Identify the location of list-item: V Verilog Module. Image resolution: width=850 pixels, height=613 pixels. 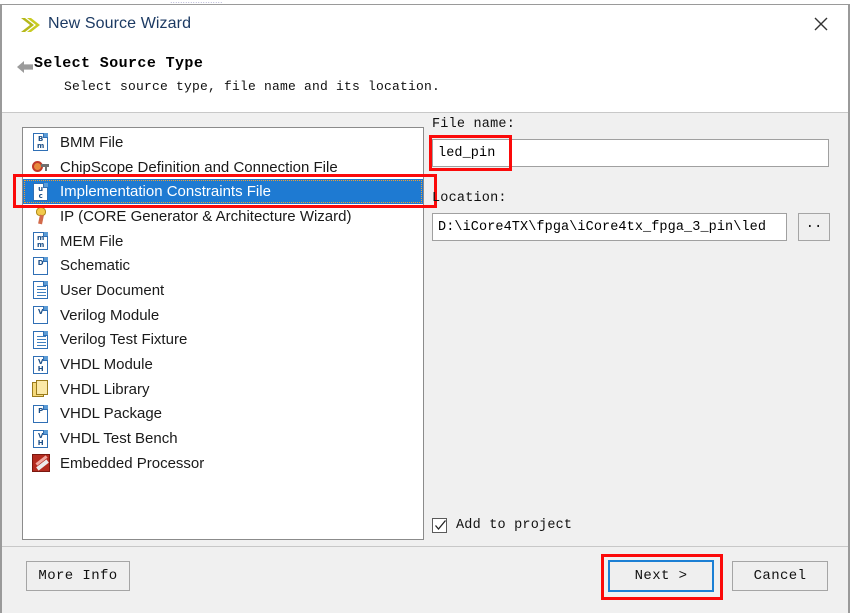
(223, 315).